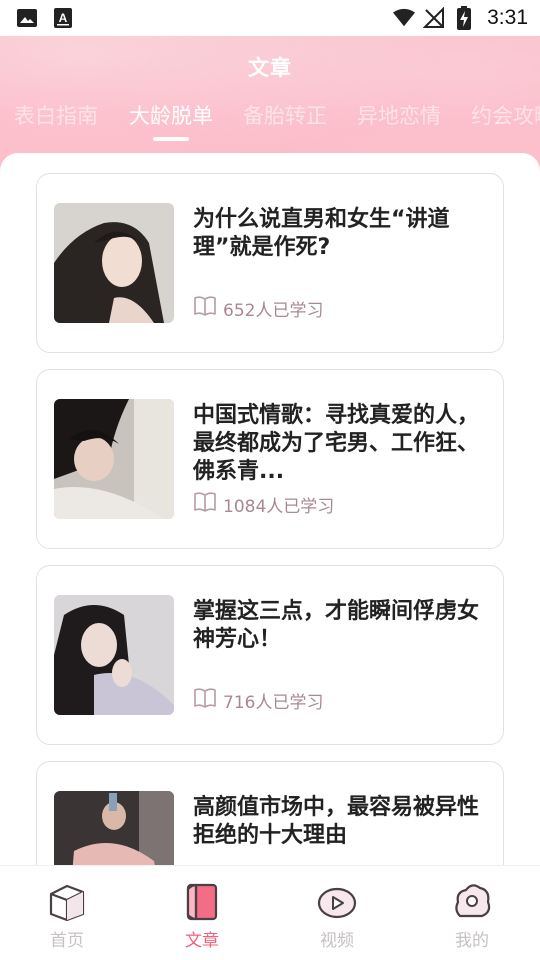 Image resolution: width=540 pixels, height=960 pixels. What do you see at coordinates (67, 903) in the screenshot?
I see `home-cube-icon` at bounding box center [67, 903].